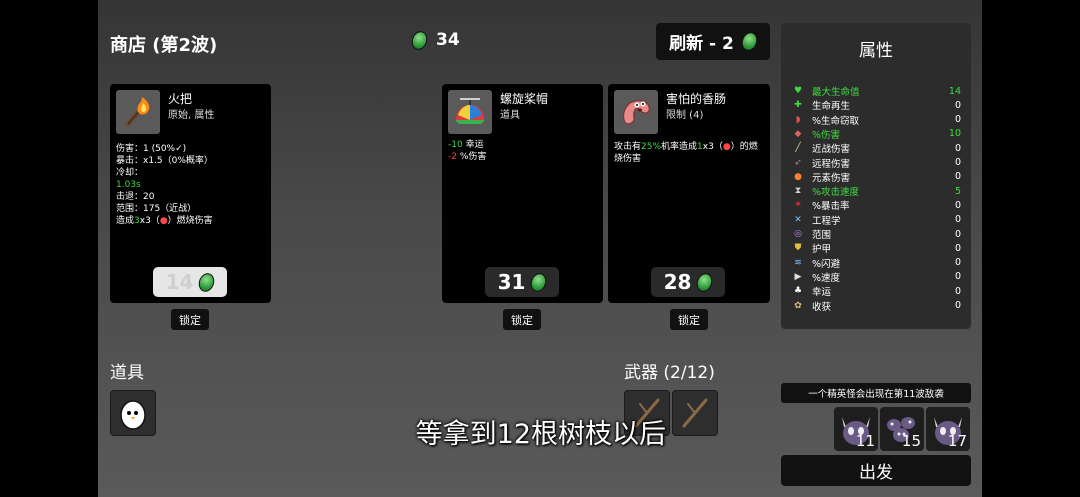 The width and height of the screenshot is (1080, 497). Describe the element at coordinates (689, 159) in the screenshot. I see `stat-line: 烧伤害` at that location.